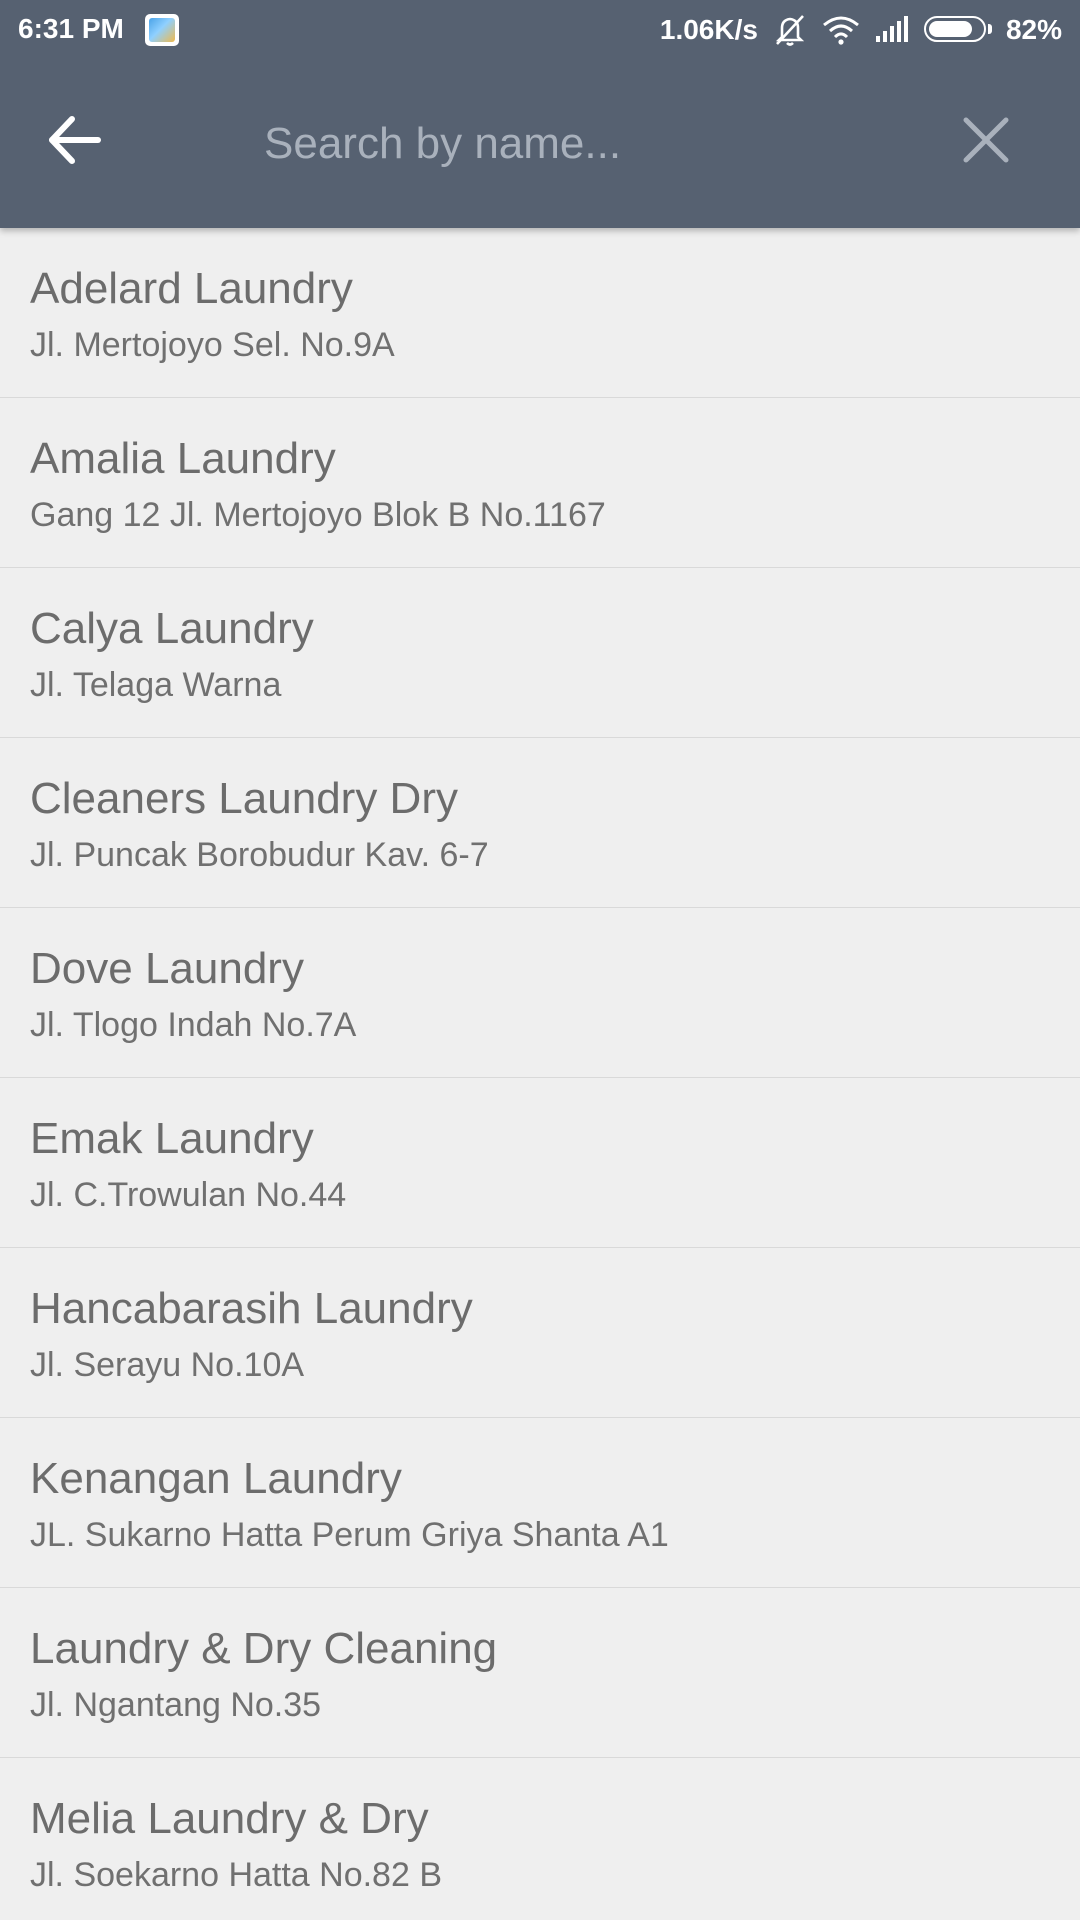  I want to click on laundry-address: Jl. Ngantang No.35, so click(176, 1705).